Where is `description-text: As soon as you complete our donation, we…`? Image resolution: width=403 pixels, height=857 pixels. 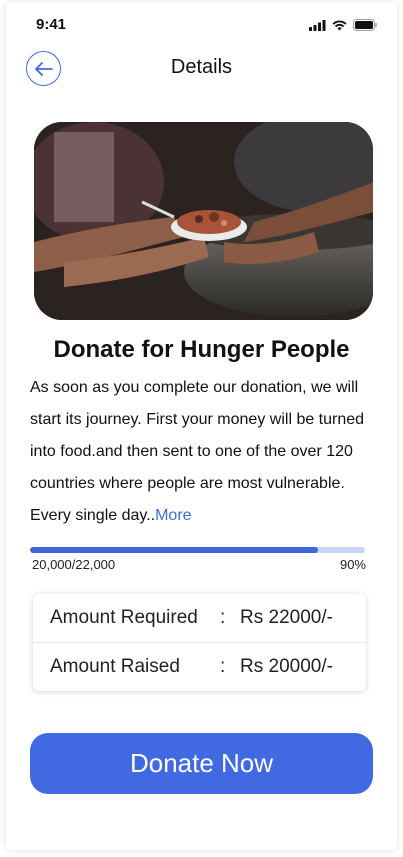 description-text: As soon as you complete our donation, we… is located at coordinates (197, 451).